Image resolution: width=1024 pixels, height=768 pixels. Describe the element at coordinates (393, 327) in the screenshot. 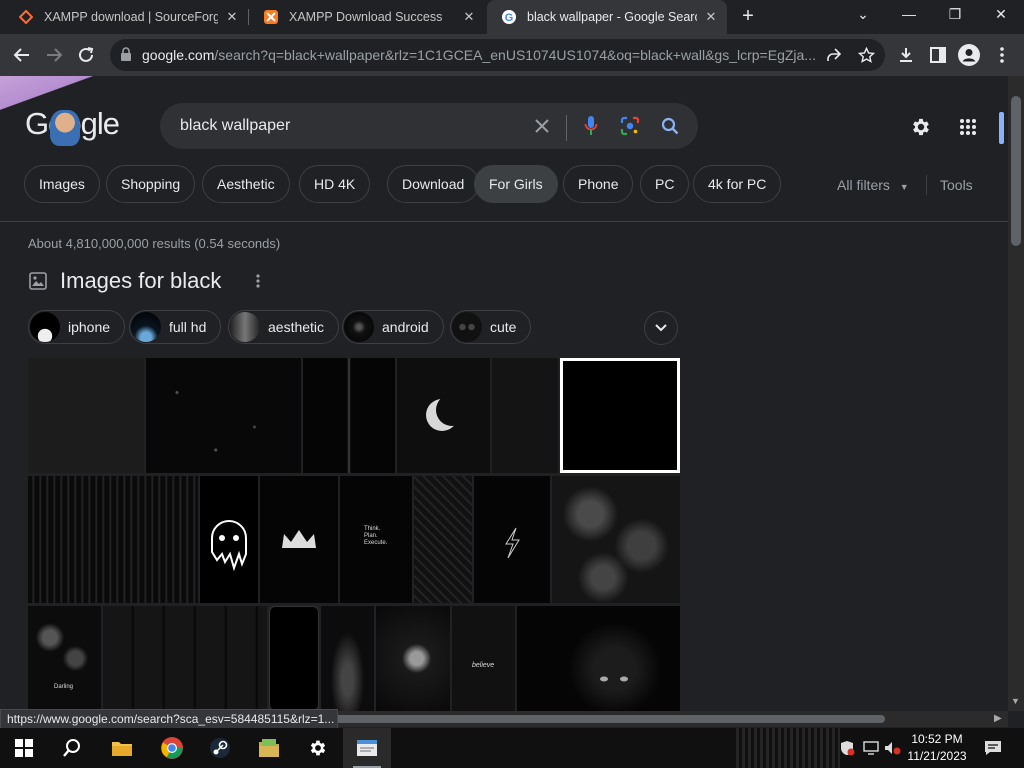

I see `subchip-android: android` at that location.